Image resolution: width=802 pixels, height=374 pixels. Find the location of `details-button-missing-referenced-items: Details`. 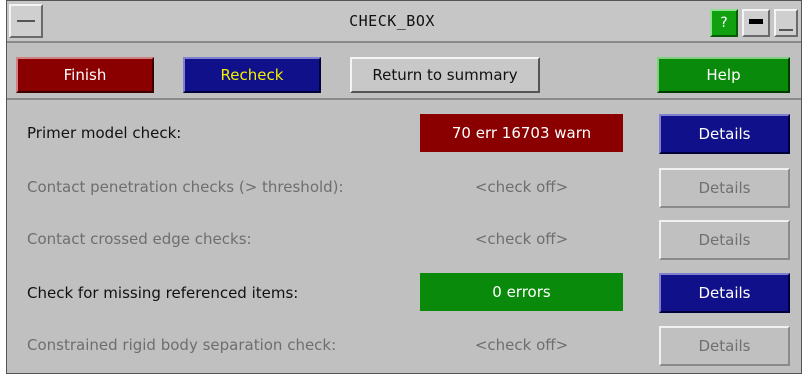

details-button-missing-referenced-items: Details is located at coordinates (724, 293).